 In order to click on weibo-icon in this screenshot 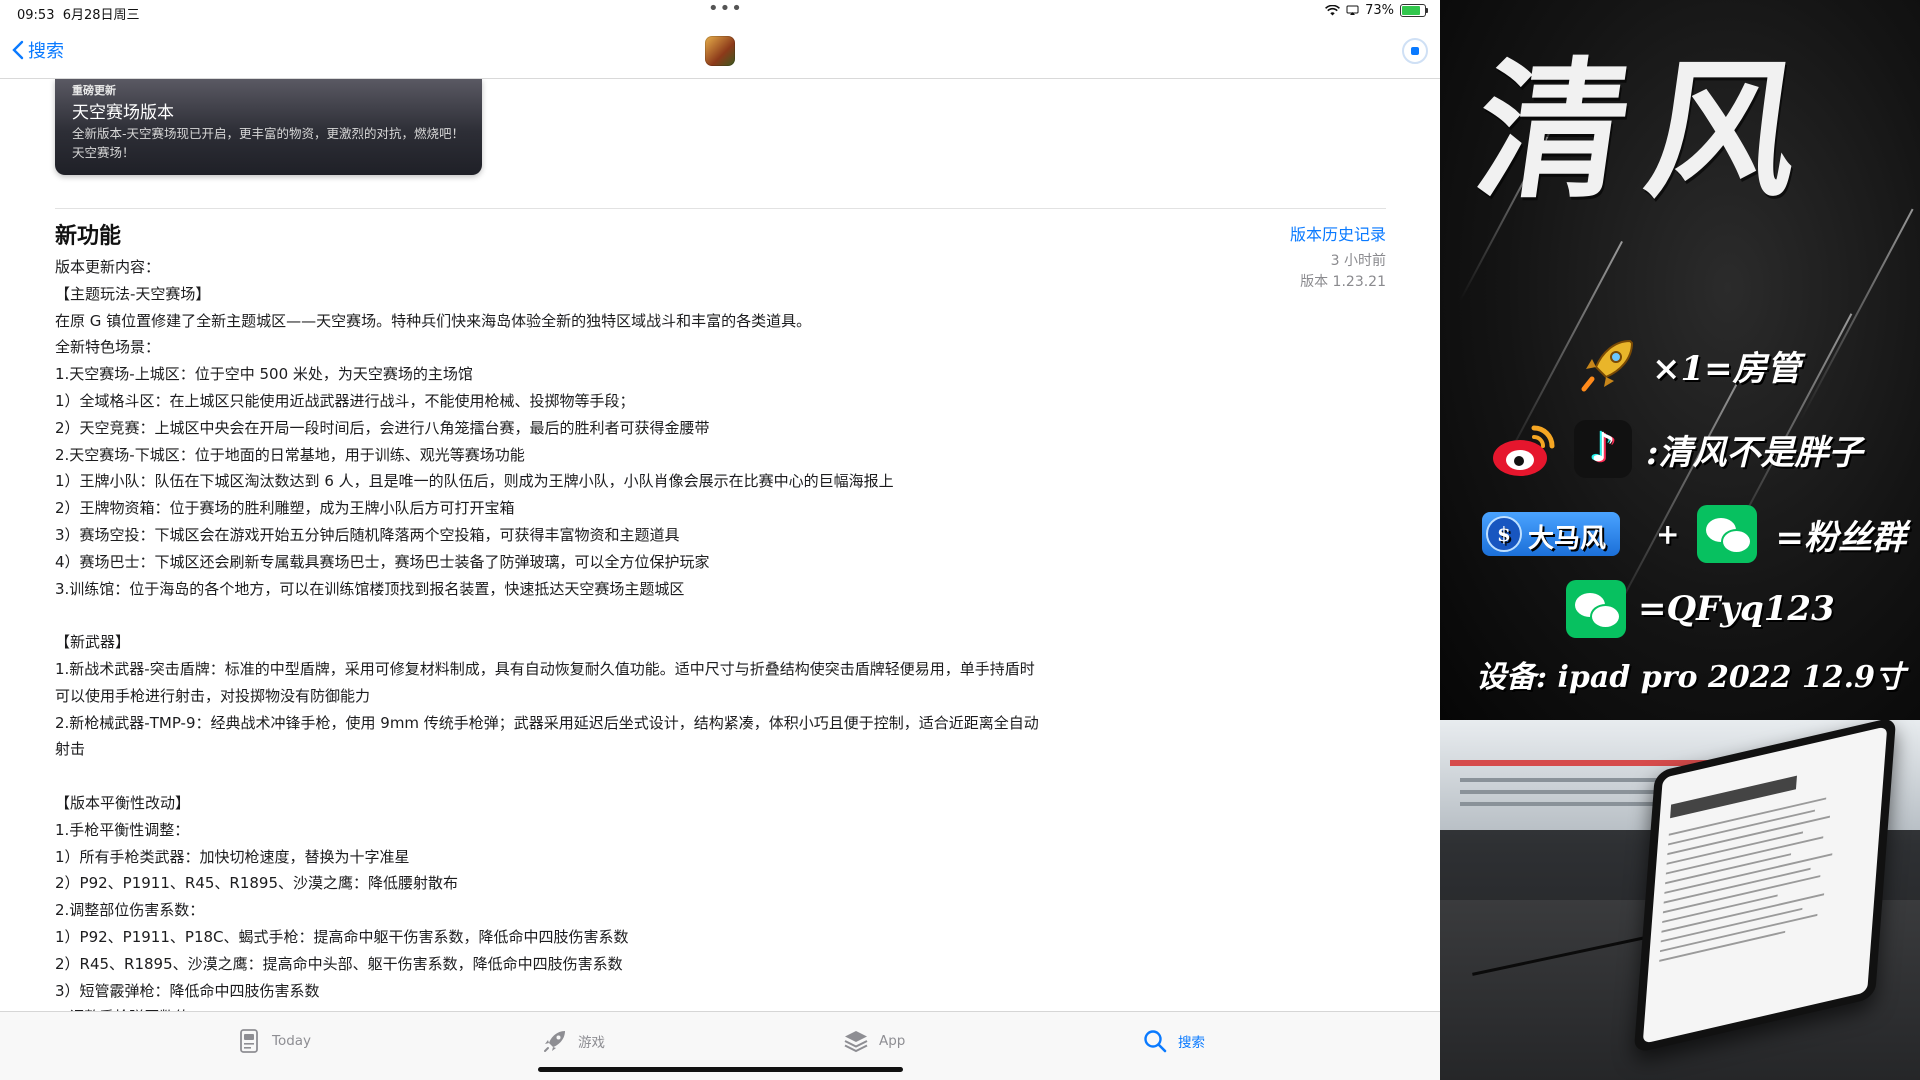, I will do `click(1524, 450)`.